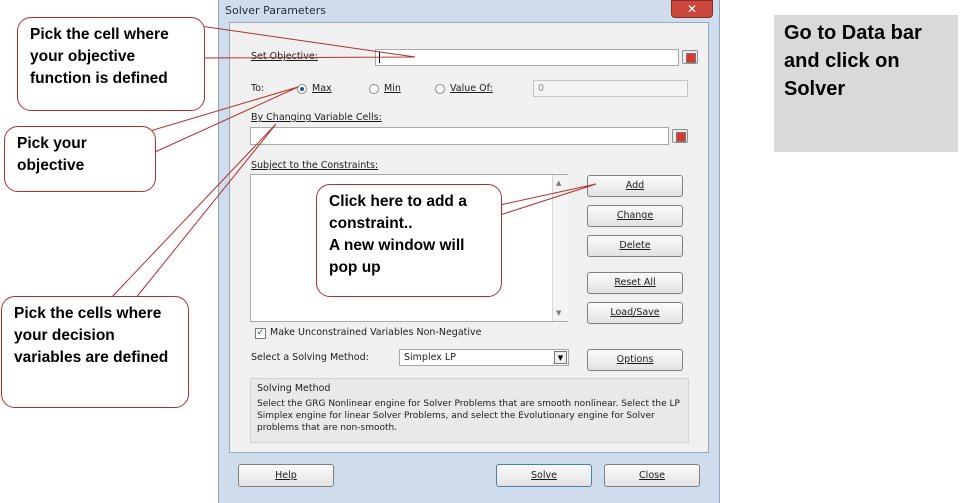  Describe the element at coordinates (397, 256) in the screenshot. I see `callout-add-constraint-line2: A new window will pop up` at that location.